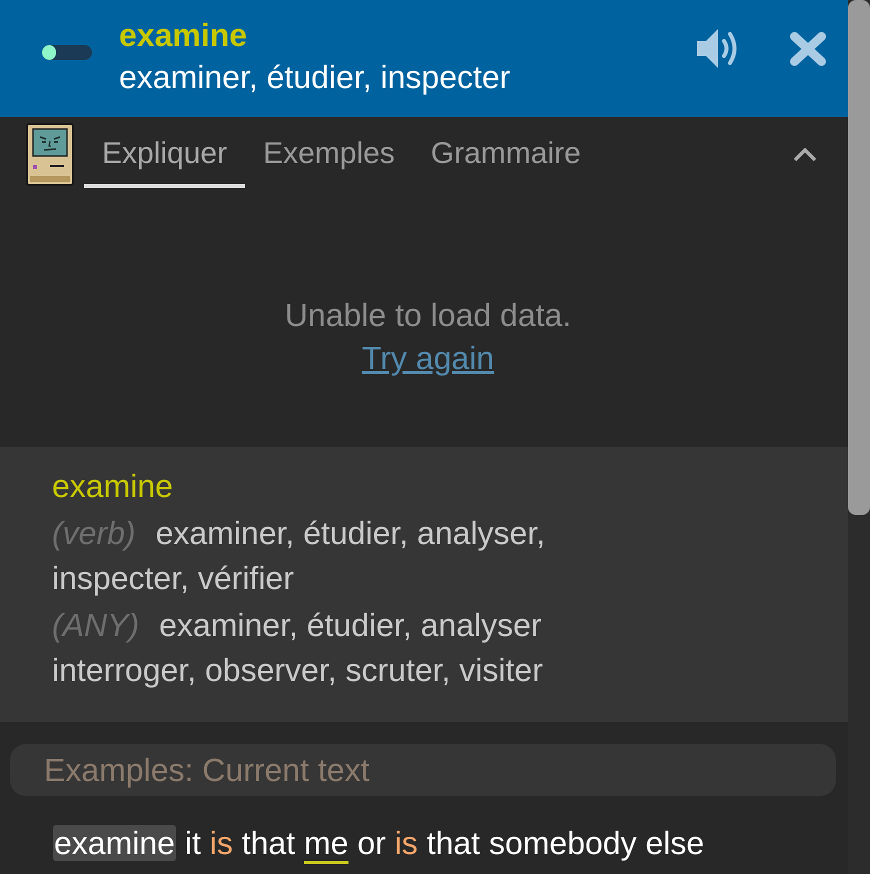 Image resolution: width=870 pixels, height=874 pixels. What do you see at coordinates (805, 155) in the screenshot?
I see `chevron-up-icon` at bounding box center [805, 155].